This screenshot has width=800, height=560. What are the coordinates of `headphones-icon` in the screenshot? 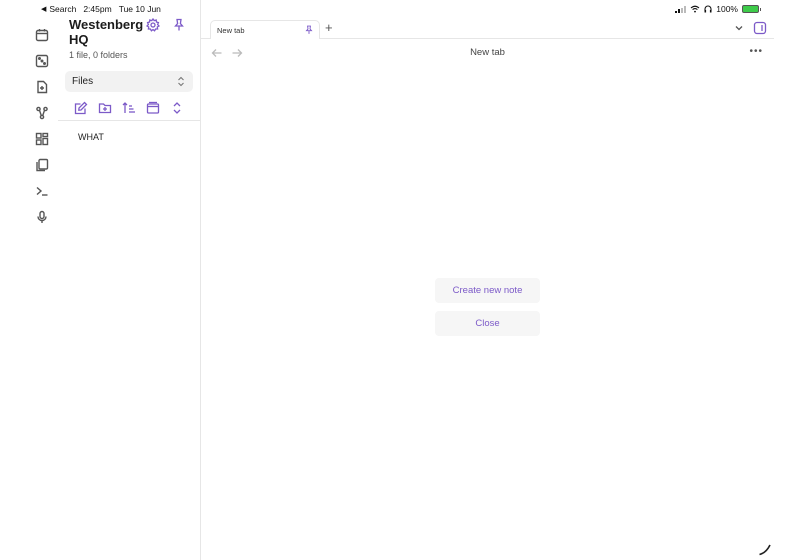 It's located at (708, 9).